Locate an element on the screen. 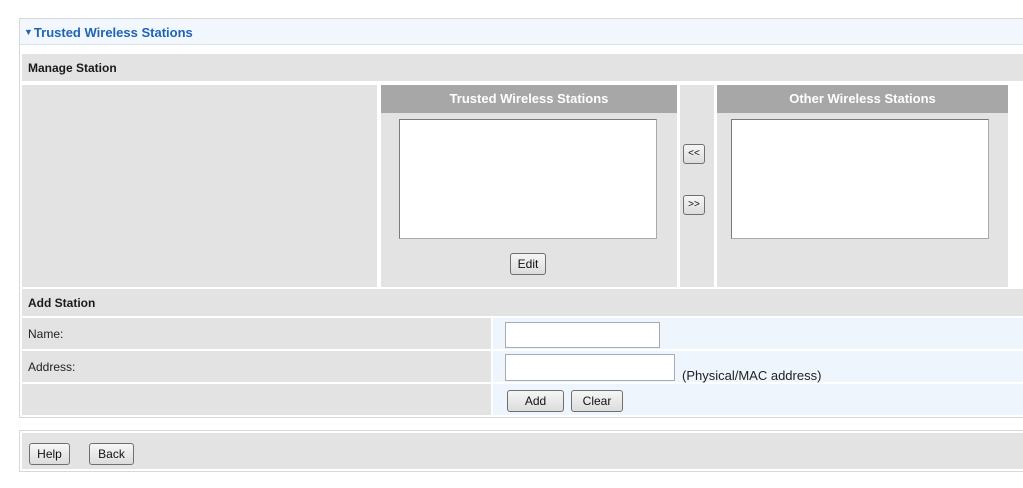 The width and height of the screenshot is (1023, 488). clear-button: Clear is located at coordinates (597, 401).